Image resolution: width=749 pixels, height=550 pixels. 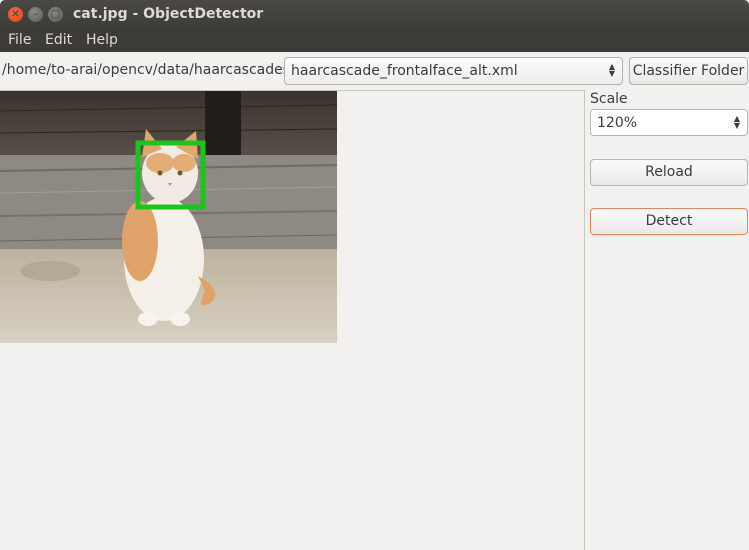 What do you see at coordinates (374, 15) in the screenshot?
I see `title-bar: ✕ – □ cat.jpg - ObjectDetector` at bounding box center [374, 15].